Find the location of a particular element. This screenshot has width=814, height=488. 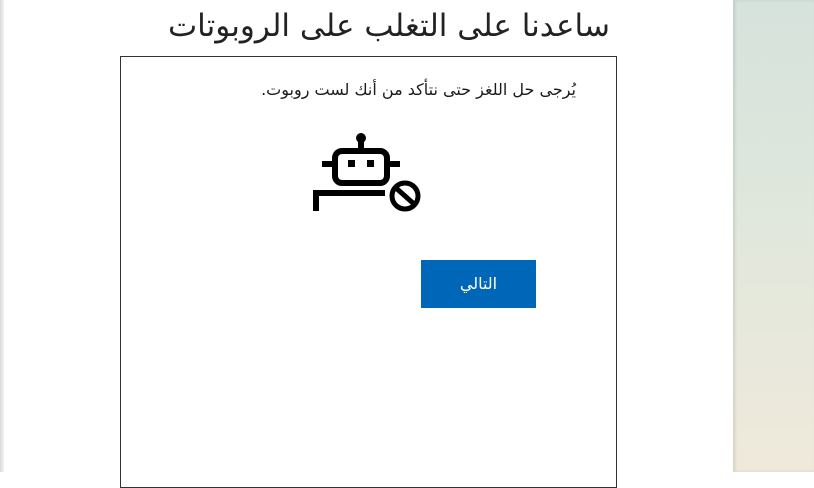

robot-blocked-icon is located at coordinates (367, 172).